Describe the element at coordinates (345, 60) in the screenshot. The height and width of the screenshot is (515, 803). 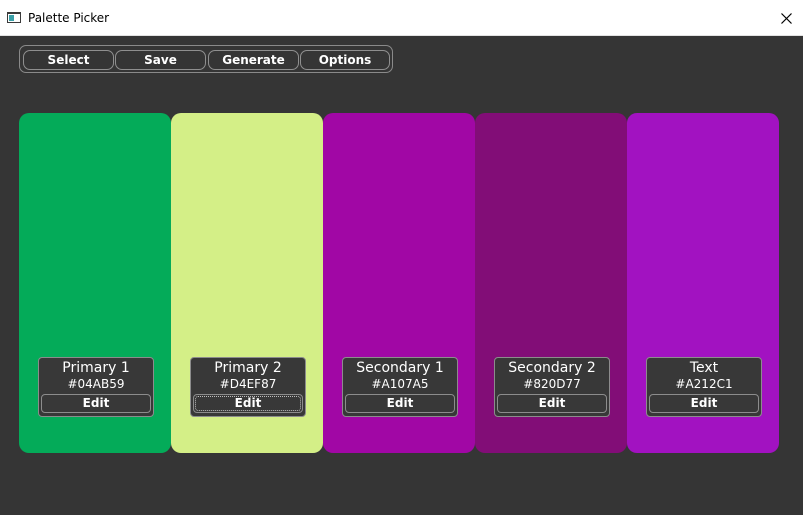
I see `options-button: Options` at that location.